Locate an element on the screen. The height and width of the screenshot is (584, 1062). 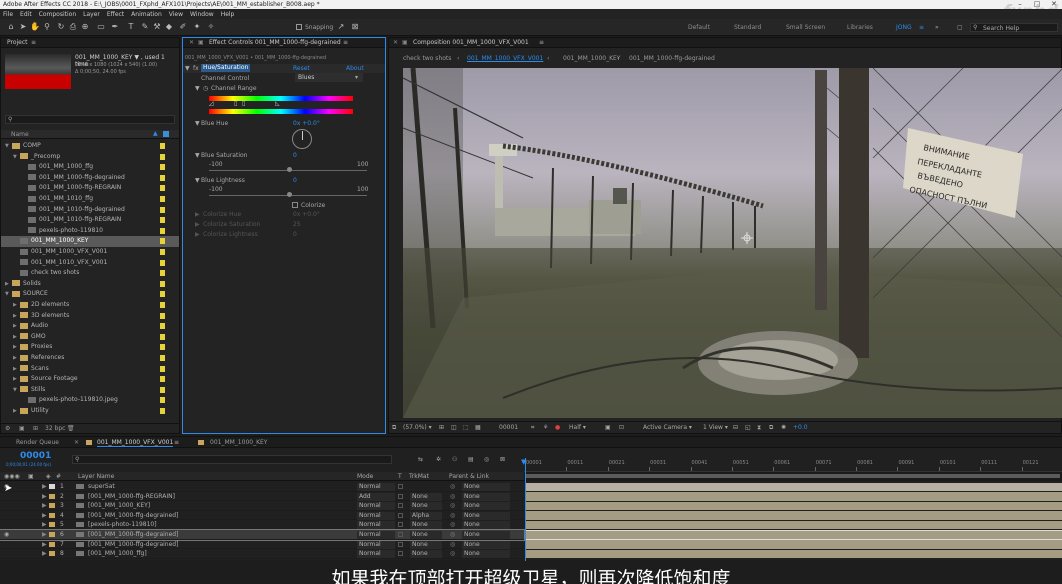
home-icon: ⌂ is located at coordinates (11, 27).